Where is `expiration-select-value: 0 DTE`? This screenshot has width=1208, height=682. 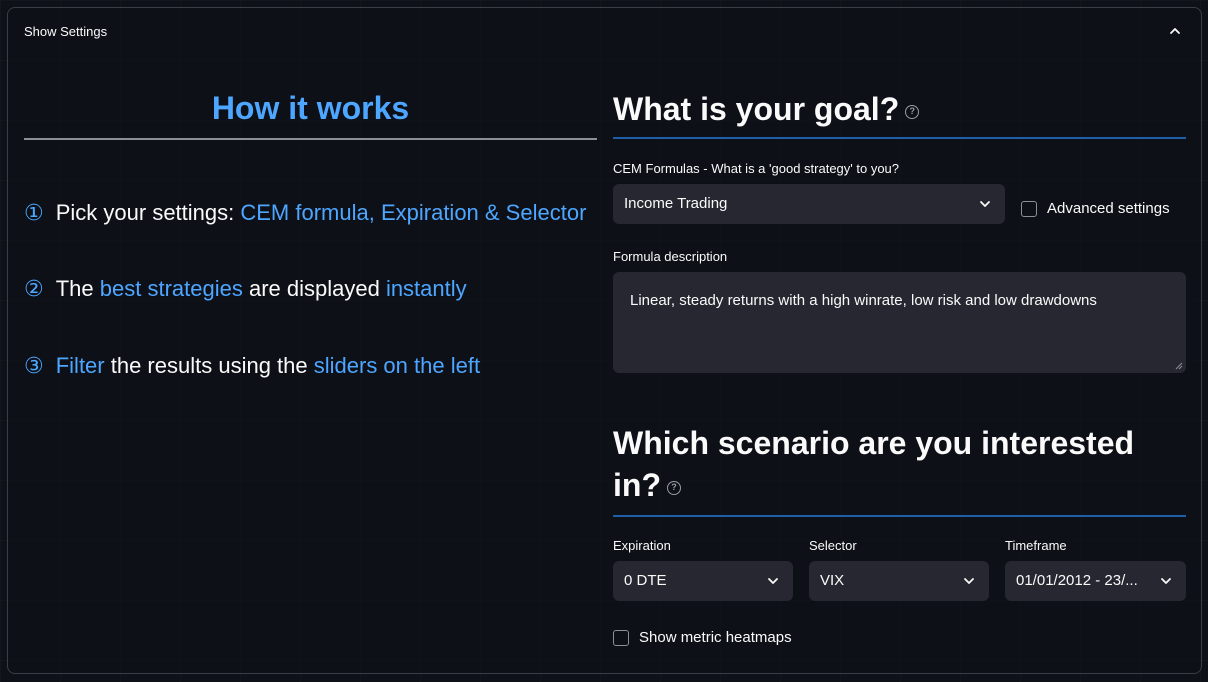 expiration-select-value: 0 DTE is located at coordinates (645, 580).